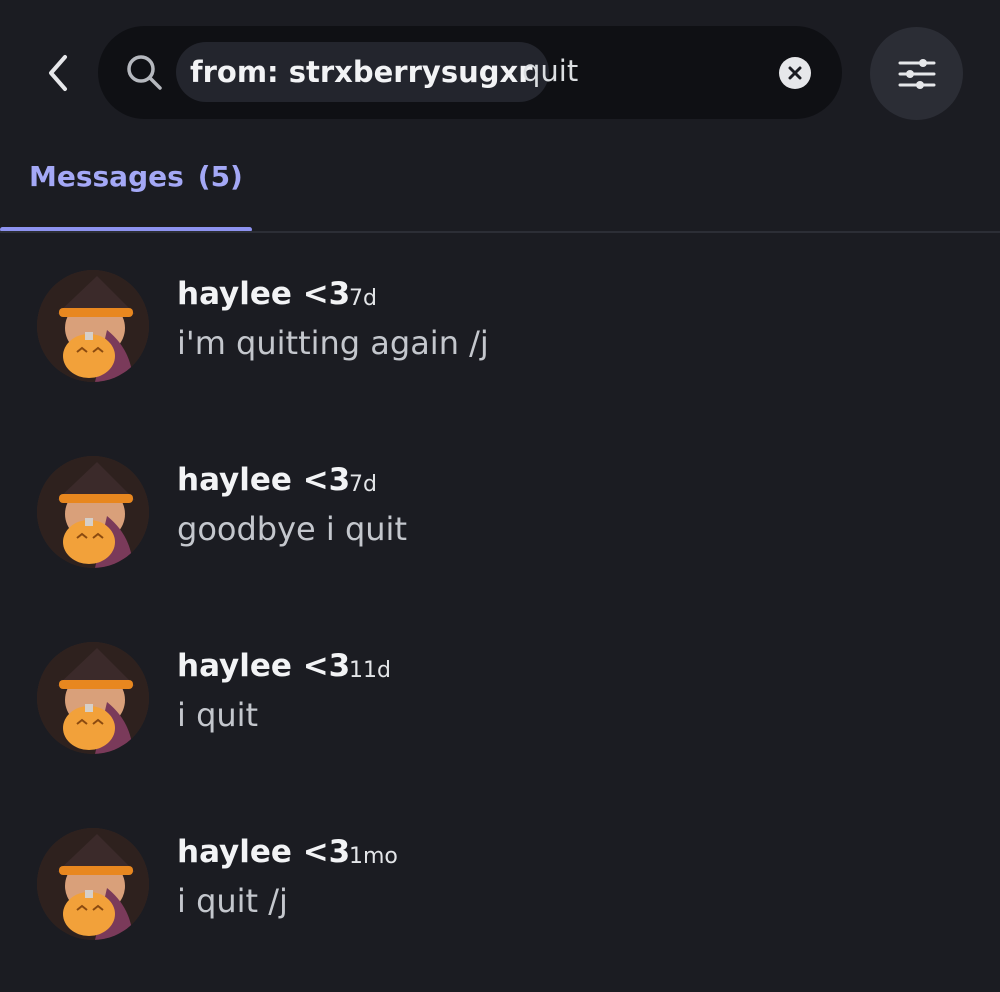 The width and height of the screenshot is (1000, 992). I want to click on message-text: i'm quitting again /j, so click(333, 343).